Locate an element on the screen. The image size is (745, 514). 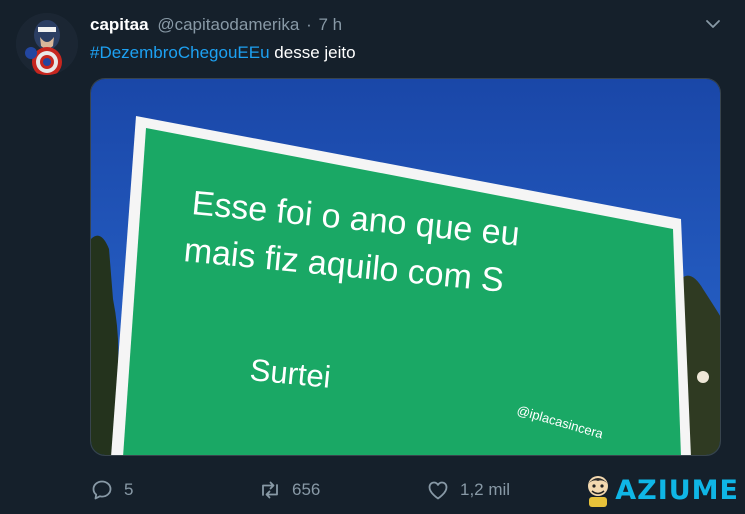
reply-button: 5 is located at coordinates (111, 490).